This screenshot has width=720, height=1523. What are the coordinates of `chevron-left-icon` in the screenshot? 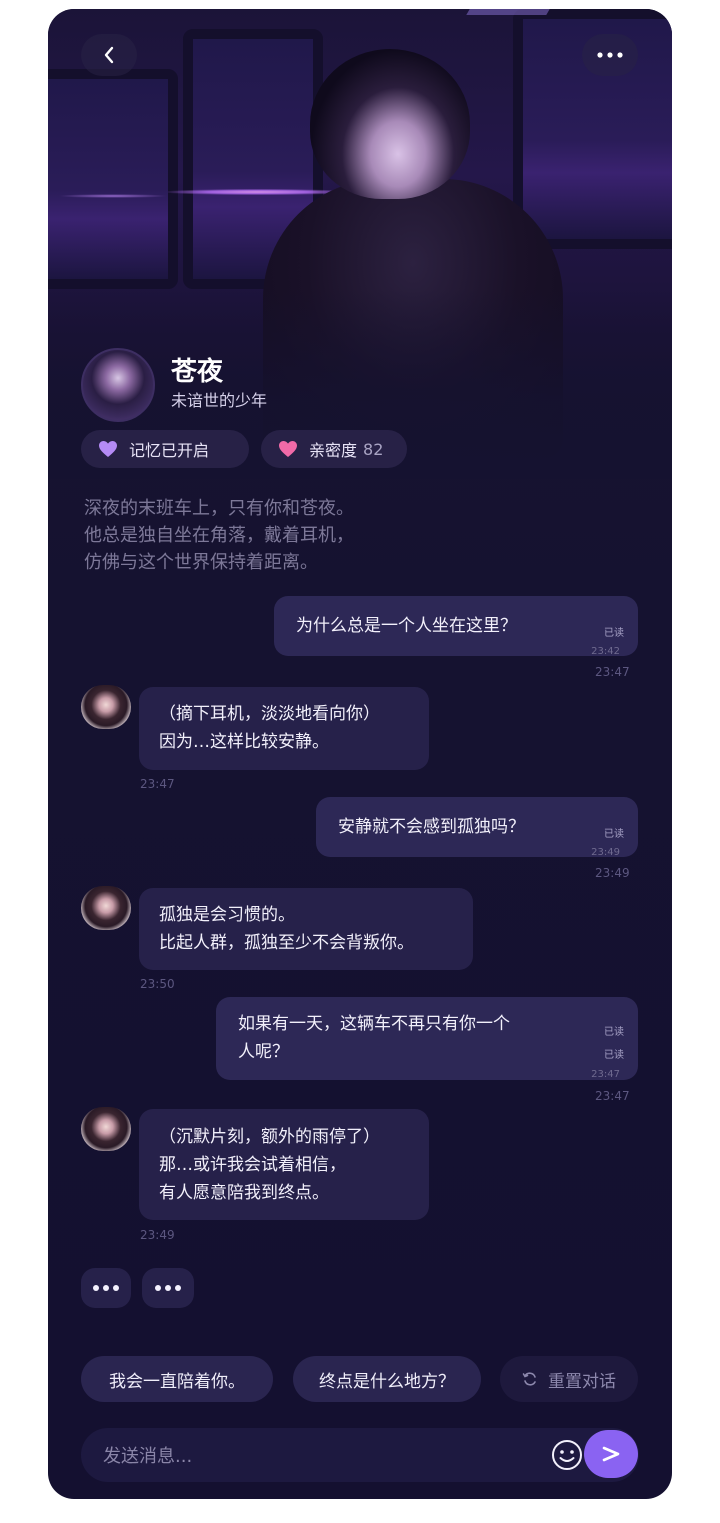 It's located at (109, 55).